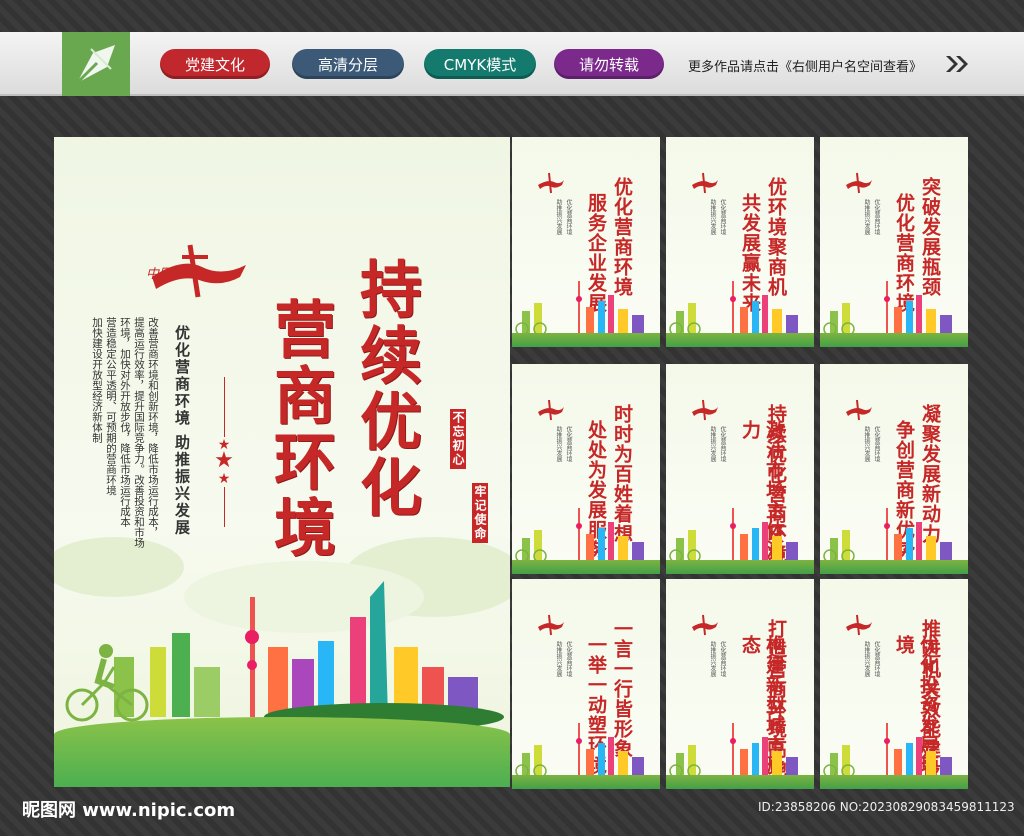 This screenshot has height=836, width=1024. What do you see at coordinates (886, 807) in the screenshot?
I see `image-id-label: ID:23858206 NO:20230829083459811123` at bounding box center [886, 807].